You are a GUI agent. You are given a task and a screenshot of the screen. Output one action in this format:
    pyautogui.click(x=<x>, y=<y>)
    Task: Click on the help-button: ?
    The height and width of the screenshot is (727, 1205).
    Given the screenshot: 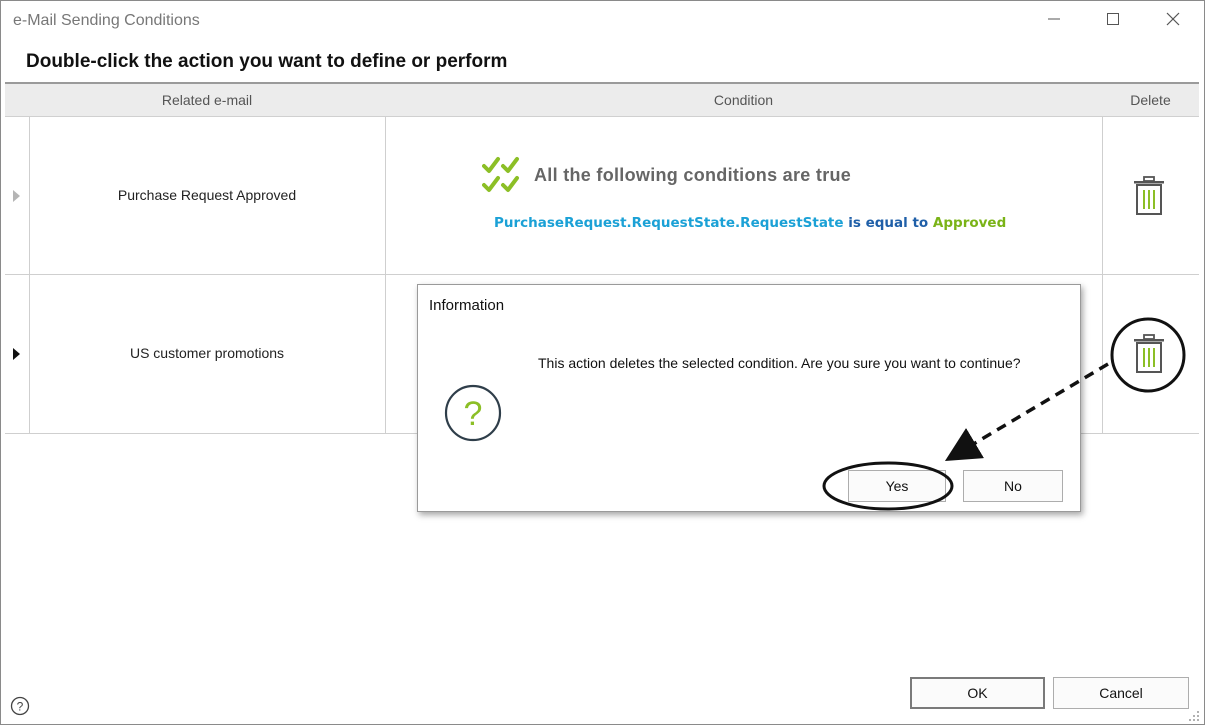 What is the action you would take?
    pyautogui.click(x=20, y=706)
    